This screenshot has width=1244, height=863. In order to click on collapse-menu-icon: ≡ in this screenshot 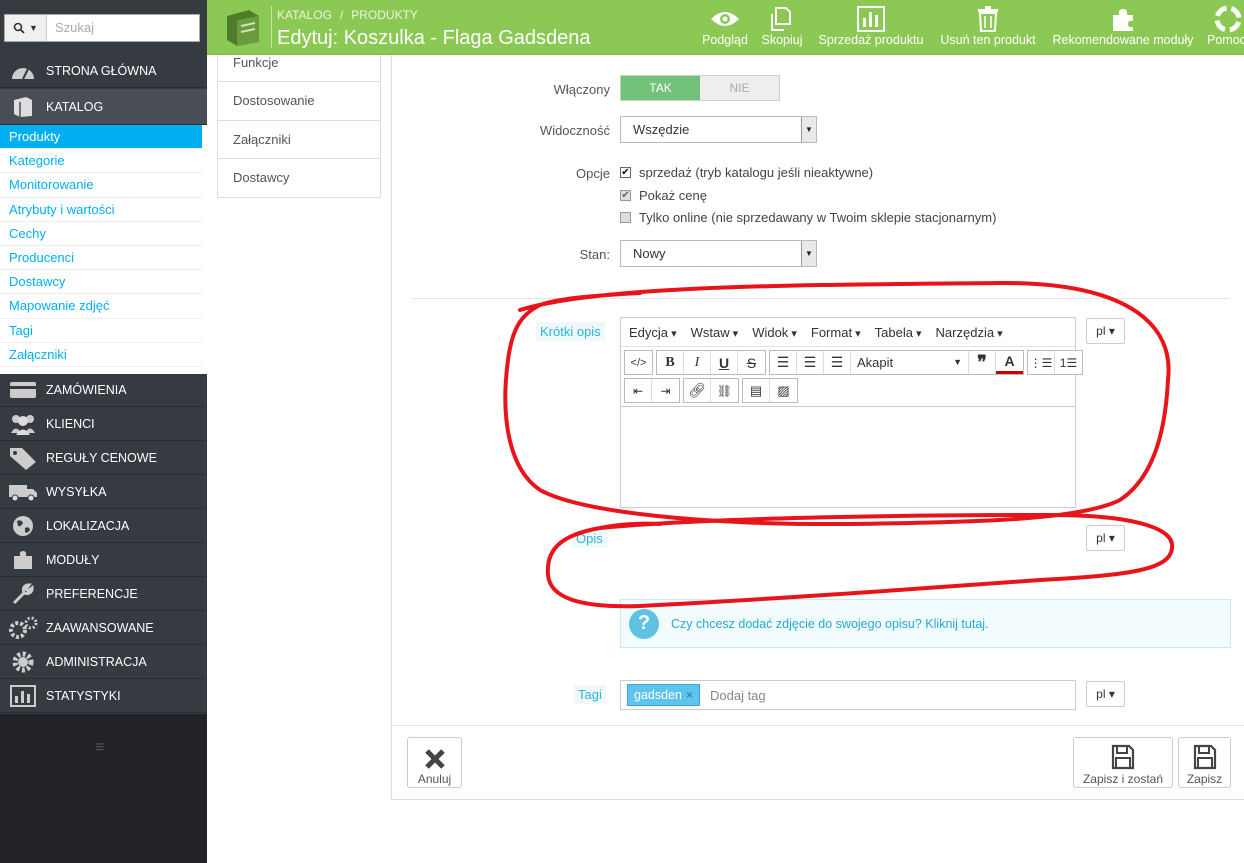, I will do `click(99, 748)`.